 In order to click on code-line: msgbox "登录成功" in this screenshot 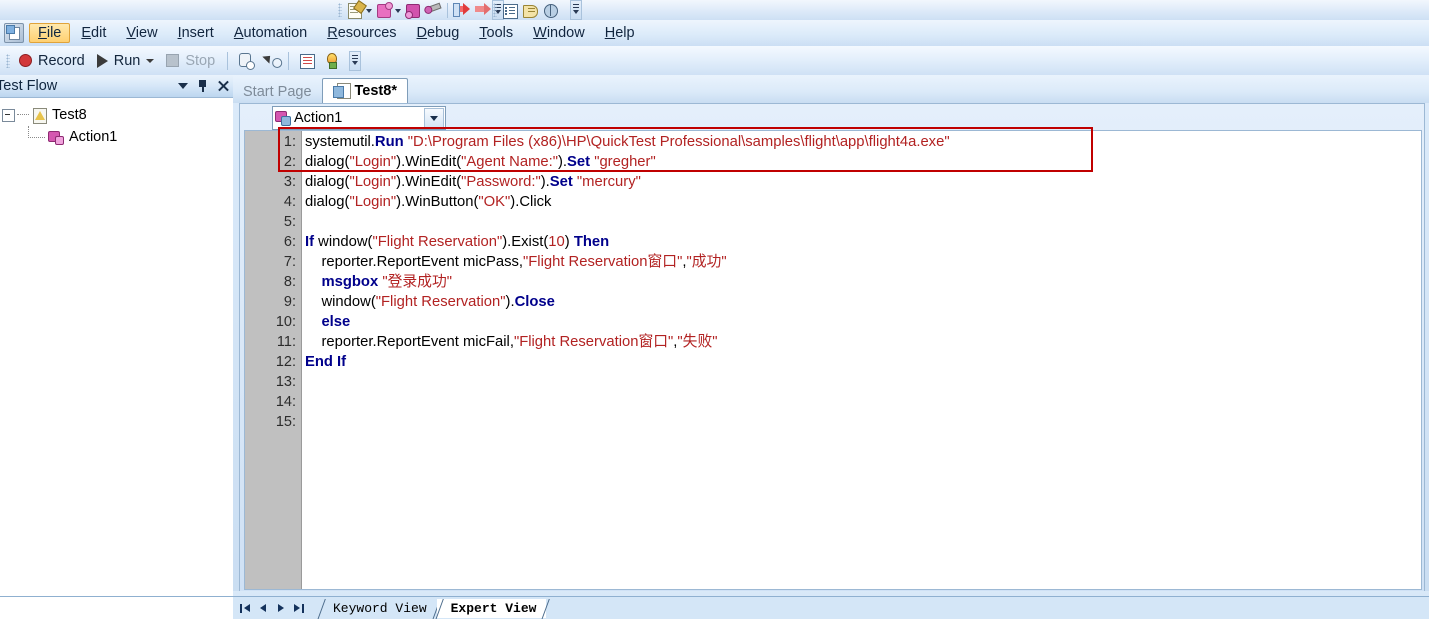, I will do `click(861, 282)`.